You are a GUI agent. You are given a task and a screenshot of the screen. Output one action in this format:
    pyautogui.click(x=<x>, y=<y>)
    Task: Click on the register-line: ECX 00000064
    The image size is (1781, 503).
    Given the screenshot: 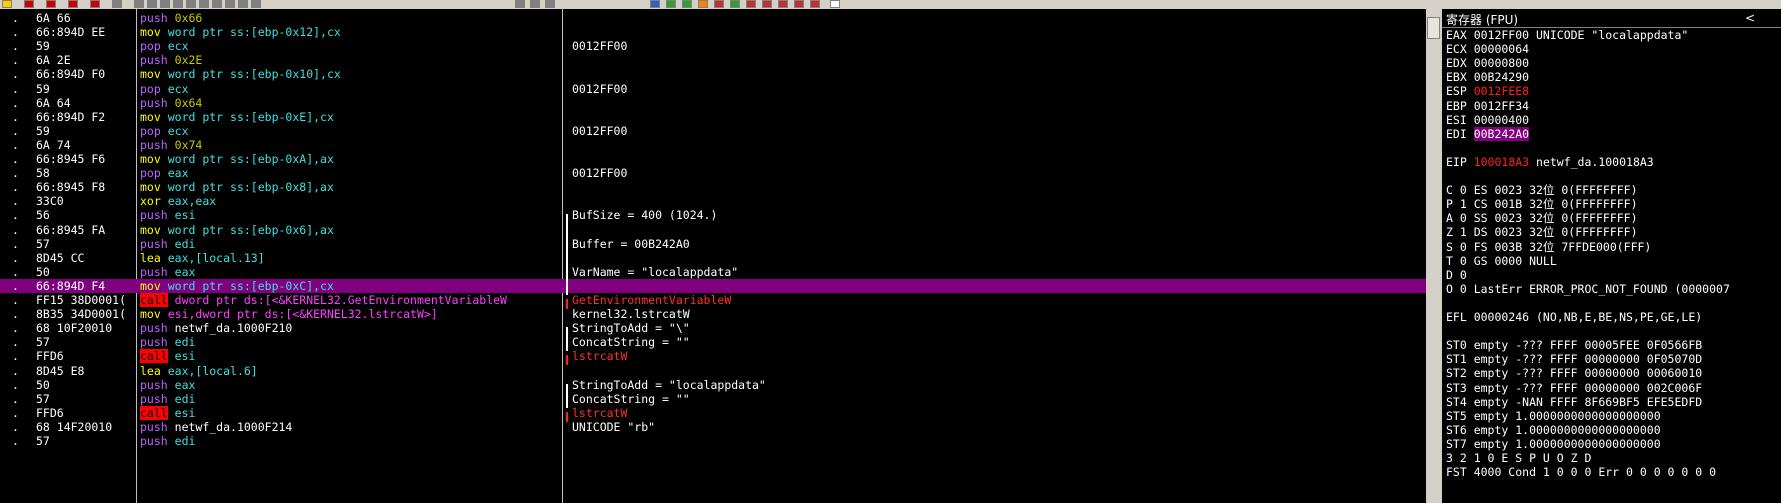 What is the action you would take?
    pyautogui.click(x=1613, y=49)
    